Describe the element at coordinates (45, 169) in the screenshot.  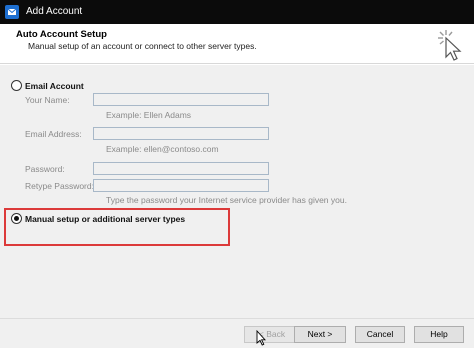
I see `password-label: Password:` at that location.